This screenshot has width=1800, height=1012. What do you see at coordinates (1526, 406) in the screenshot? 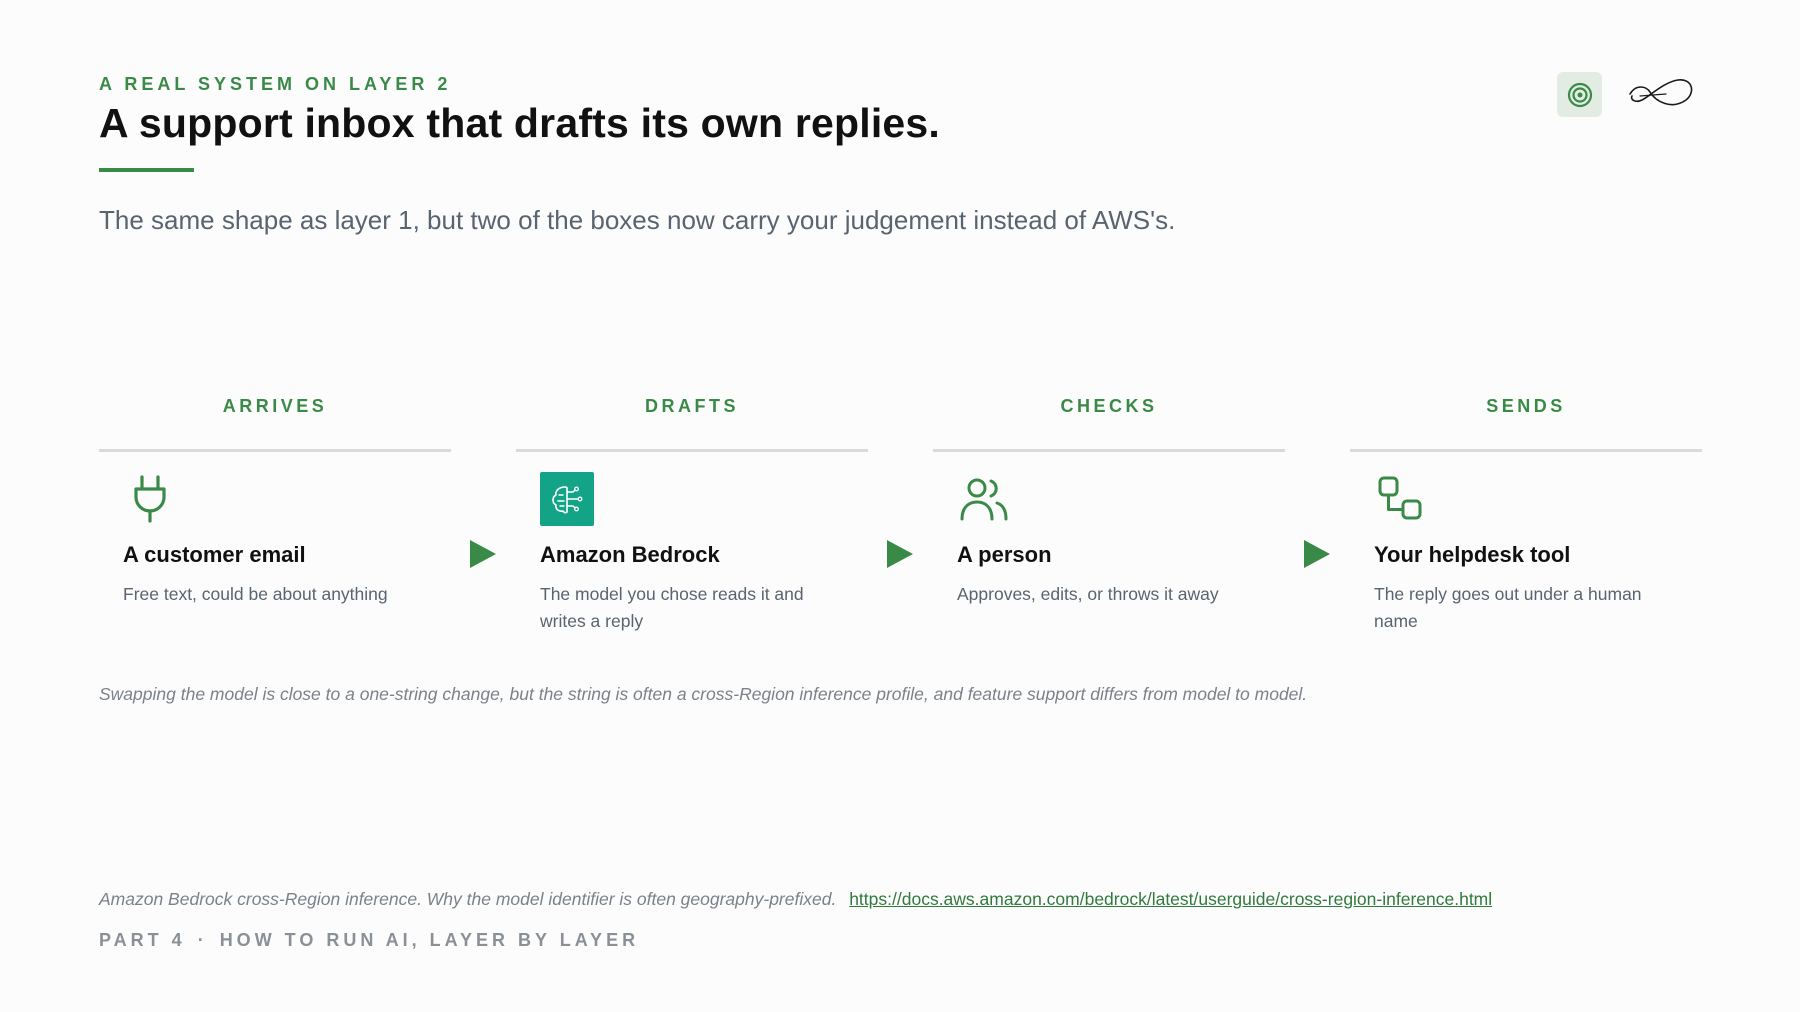
I see `step-heading: SENDS` at bounding box center [1526, 406].